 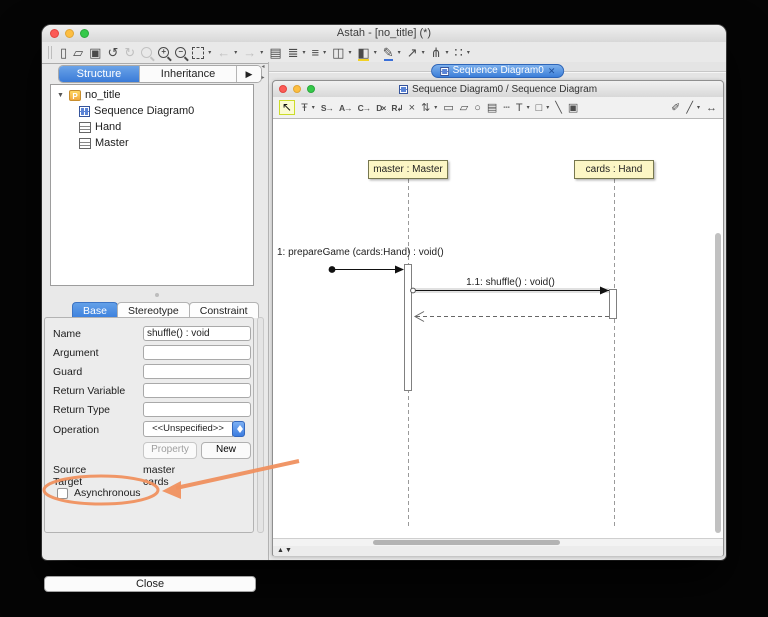 I want to click on rect-tool-caret-icon: ▾, so click(x=547, y=107).